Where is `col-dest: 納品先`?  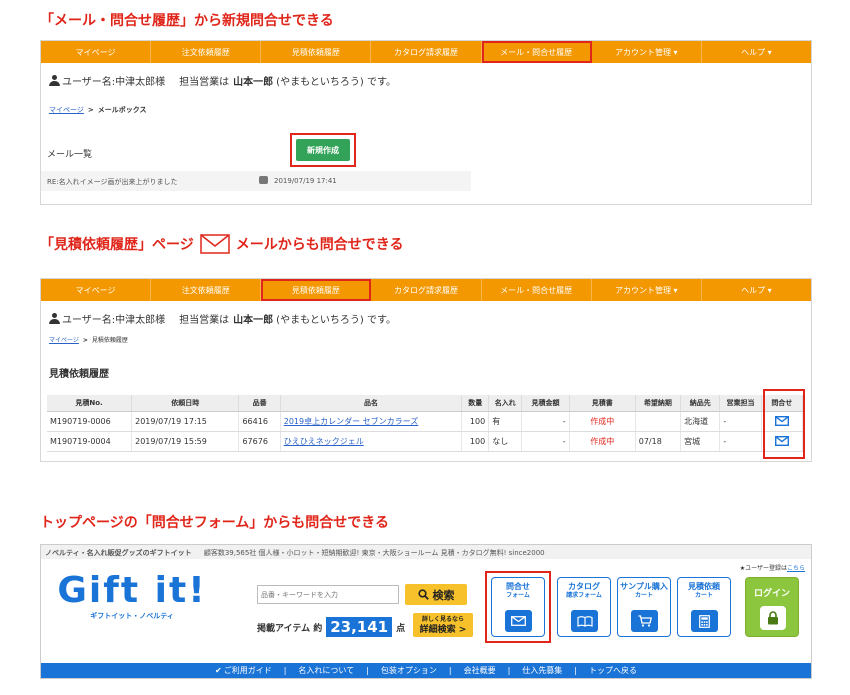
col-dest: 納品先 is located at coordinates (700, 403).